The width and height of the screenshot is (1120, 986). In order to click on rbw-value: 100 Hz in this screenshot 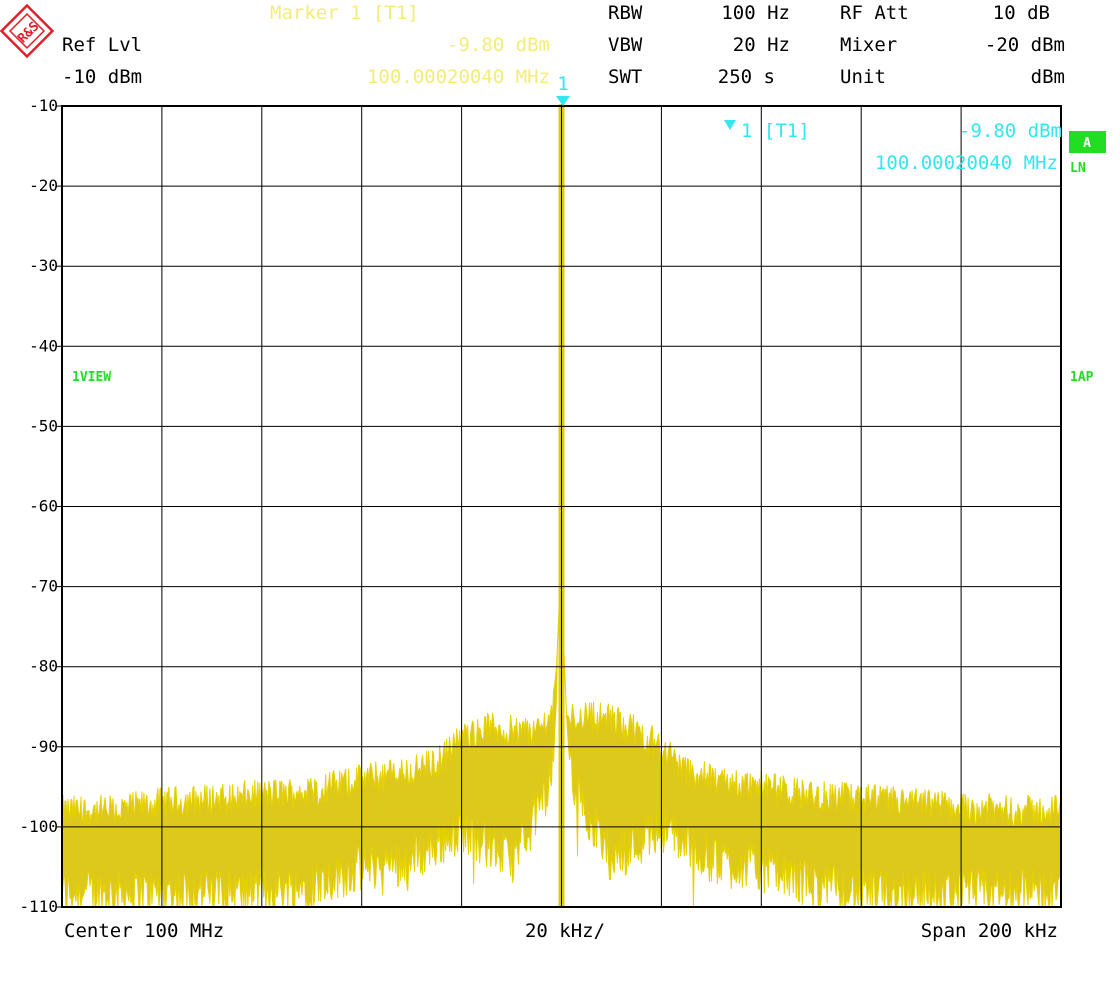, I will do `click(755, 13)`.